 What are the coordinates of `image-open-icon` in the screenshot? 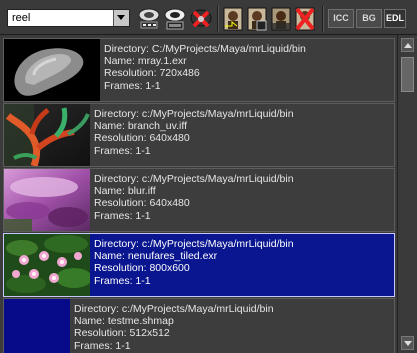 It's located at (233, 19).